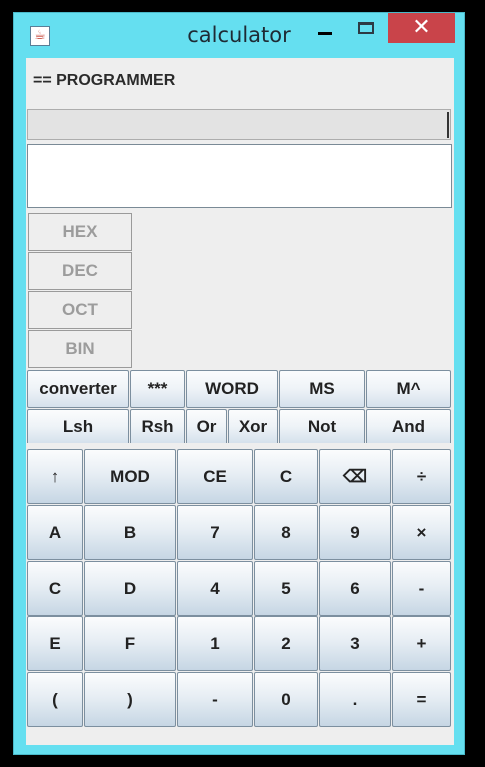 The height and width of the screenshot is (767, 485). I want to click on maximize-icon, so click(366, 28).